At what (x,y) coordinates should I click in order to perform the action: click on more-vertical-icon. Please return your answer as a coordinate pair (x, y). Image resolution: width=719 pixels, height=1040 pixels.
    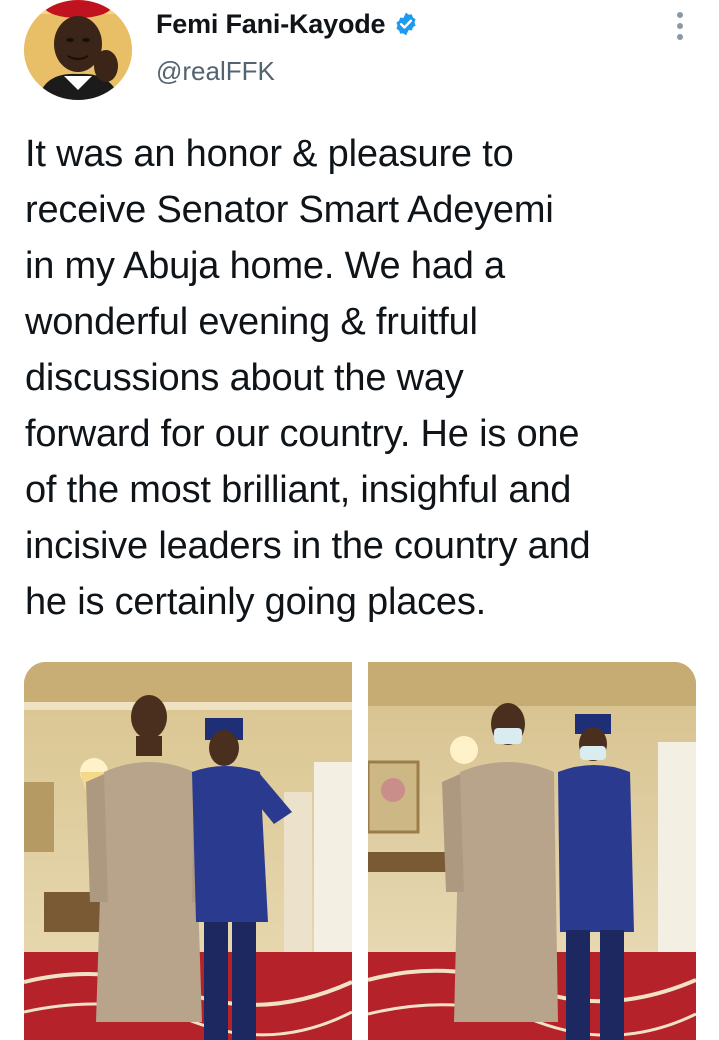
    Looking at the image, I should click on (680, 26).